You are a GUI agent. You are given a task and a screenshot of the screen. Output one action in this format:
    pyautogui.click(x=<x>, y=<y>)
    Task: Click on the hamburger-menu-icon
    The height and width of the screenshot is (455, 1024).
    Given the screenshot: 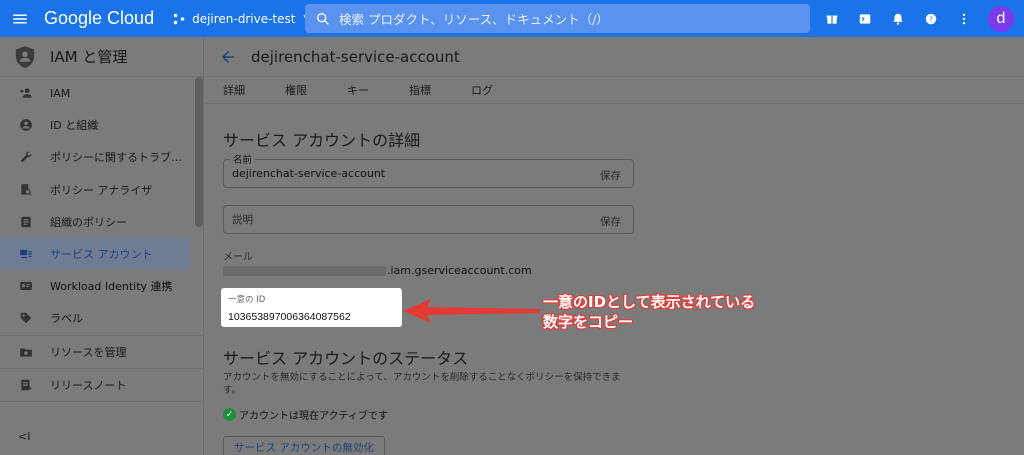 What is the action you would take?
    pyautogui.click(x=20, y=18)
    